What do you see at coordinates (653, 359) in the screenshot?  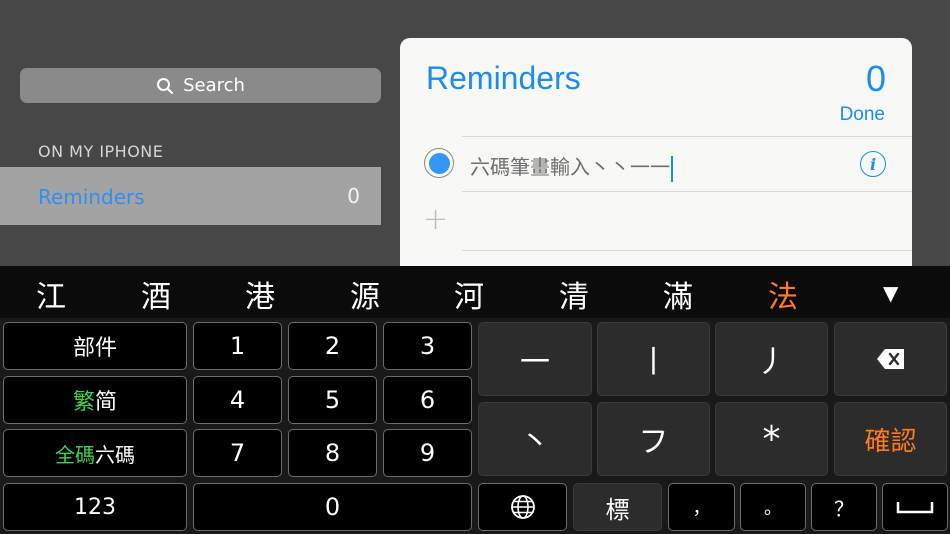 I see `stroke-key-vertical: 丨` at bounding box center [653, 359].